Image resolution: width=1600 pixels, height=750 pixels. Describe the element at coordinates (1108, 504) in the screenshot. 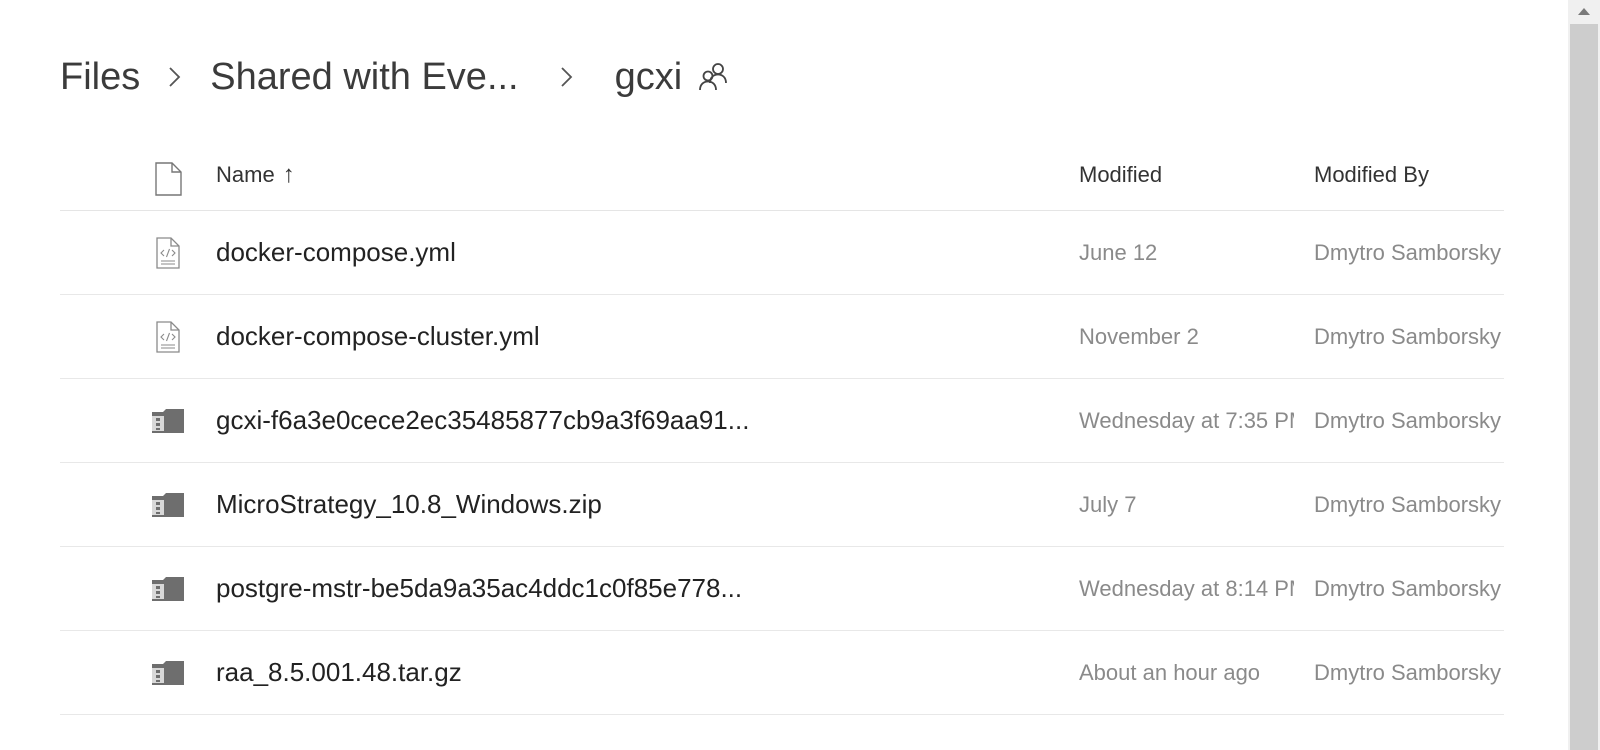

I see `modified-date: July 7` at that location.